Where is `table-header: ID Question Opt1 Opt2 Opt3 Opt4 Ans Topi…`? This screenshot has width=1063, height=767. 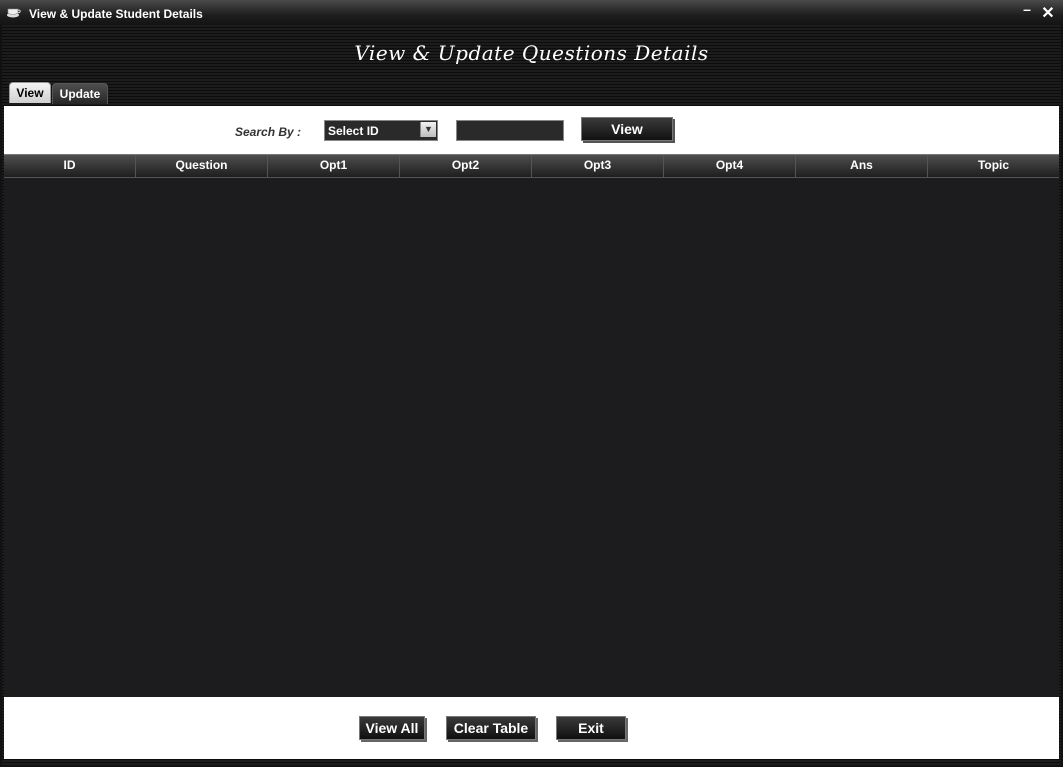 table-header: ID Question Opt1 Opt2 Opt3 Opt4 Ans Topi… is located at coordinates (531, 166).